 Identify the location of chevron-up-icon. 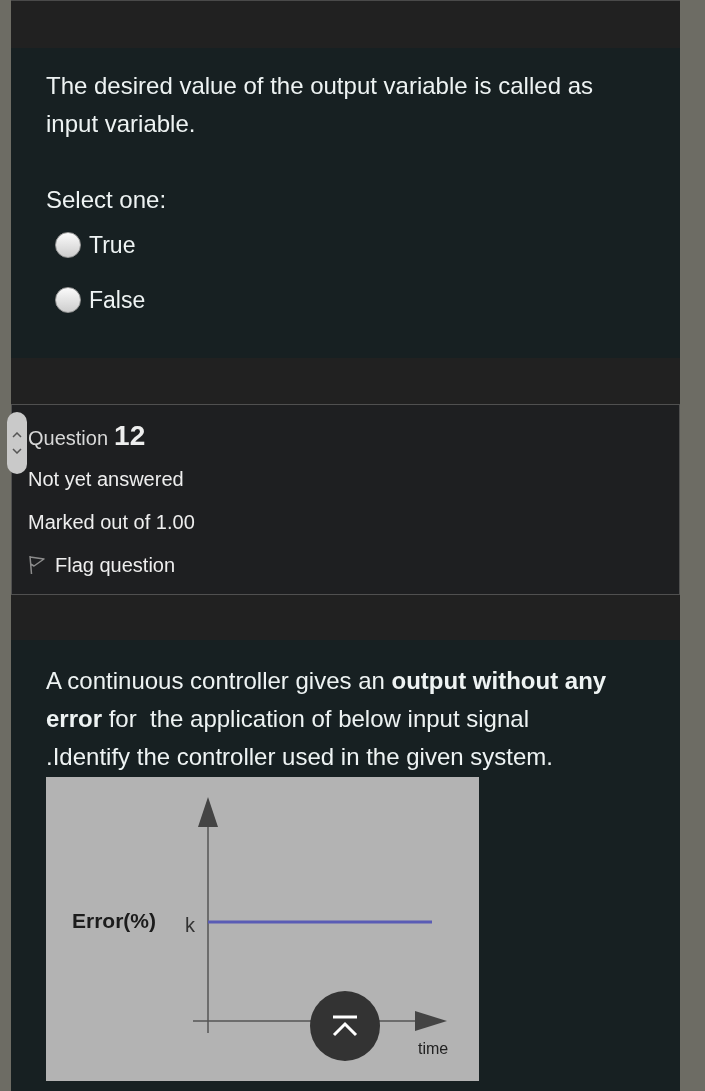
(17, 435).